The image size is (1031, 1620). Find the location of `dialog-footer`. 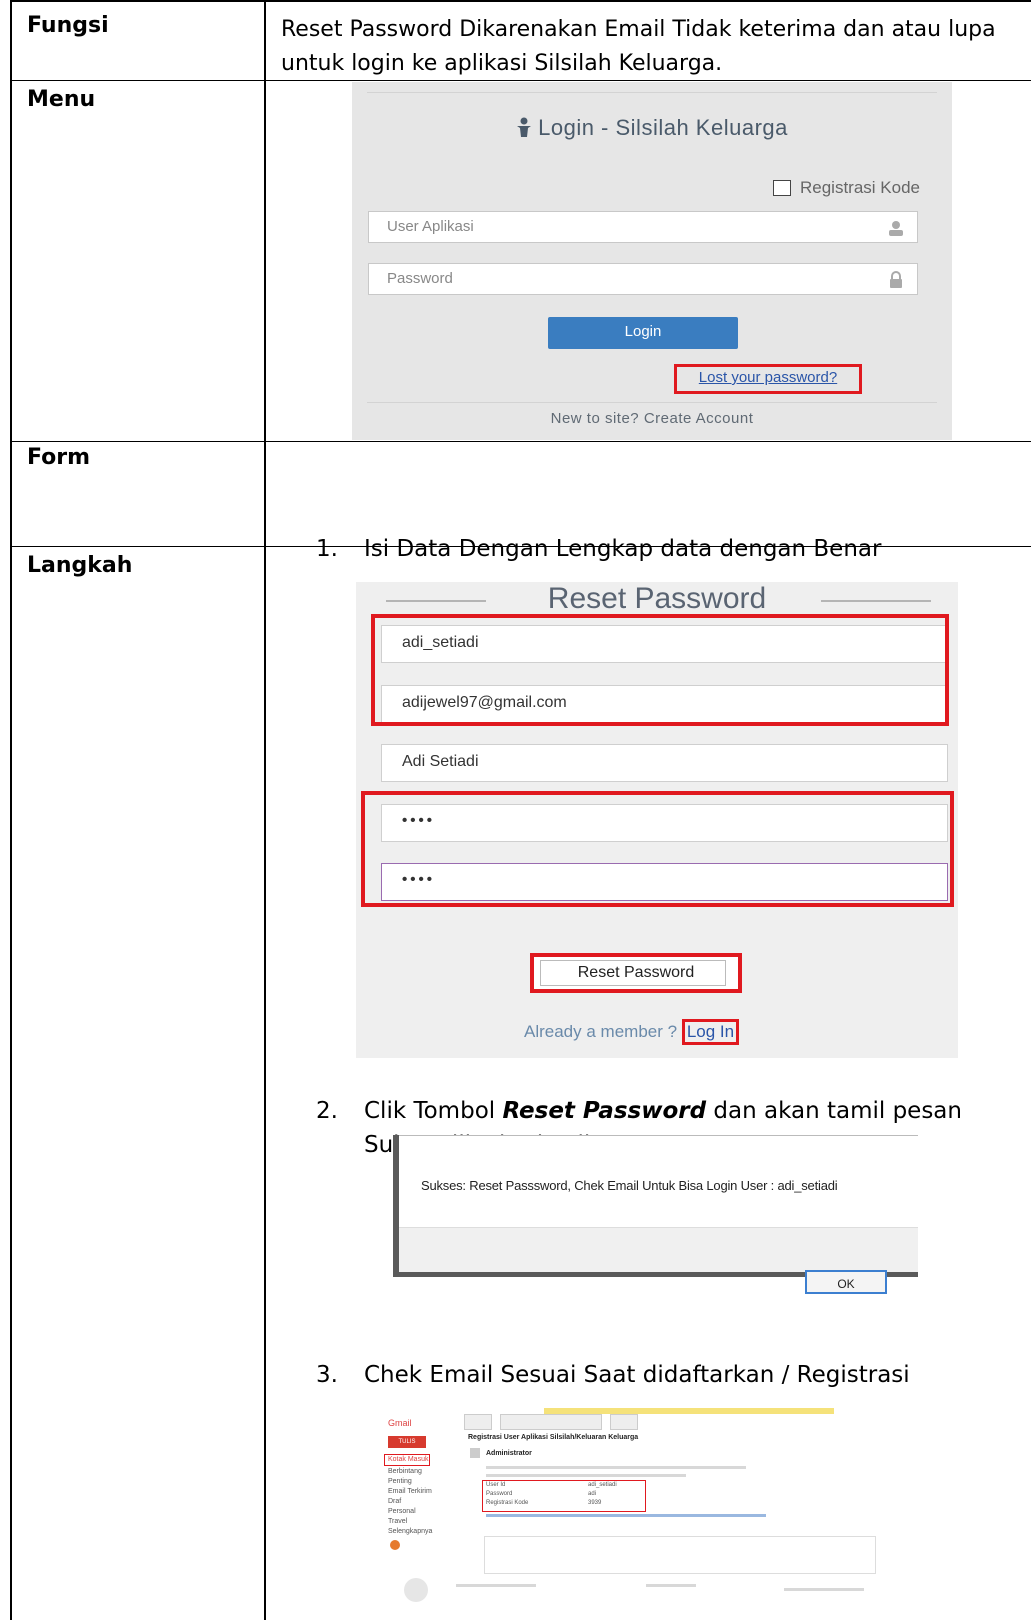

dialog-footer is located at coordinates (658, 1250).